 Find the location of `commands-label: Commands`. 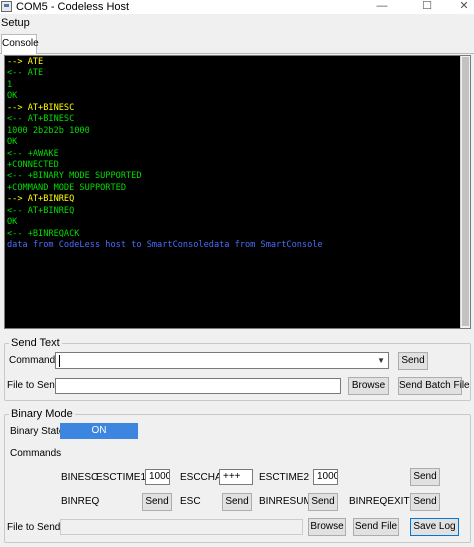

commands-label: Commands is located at coordinates (36, 453).